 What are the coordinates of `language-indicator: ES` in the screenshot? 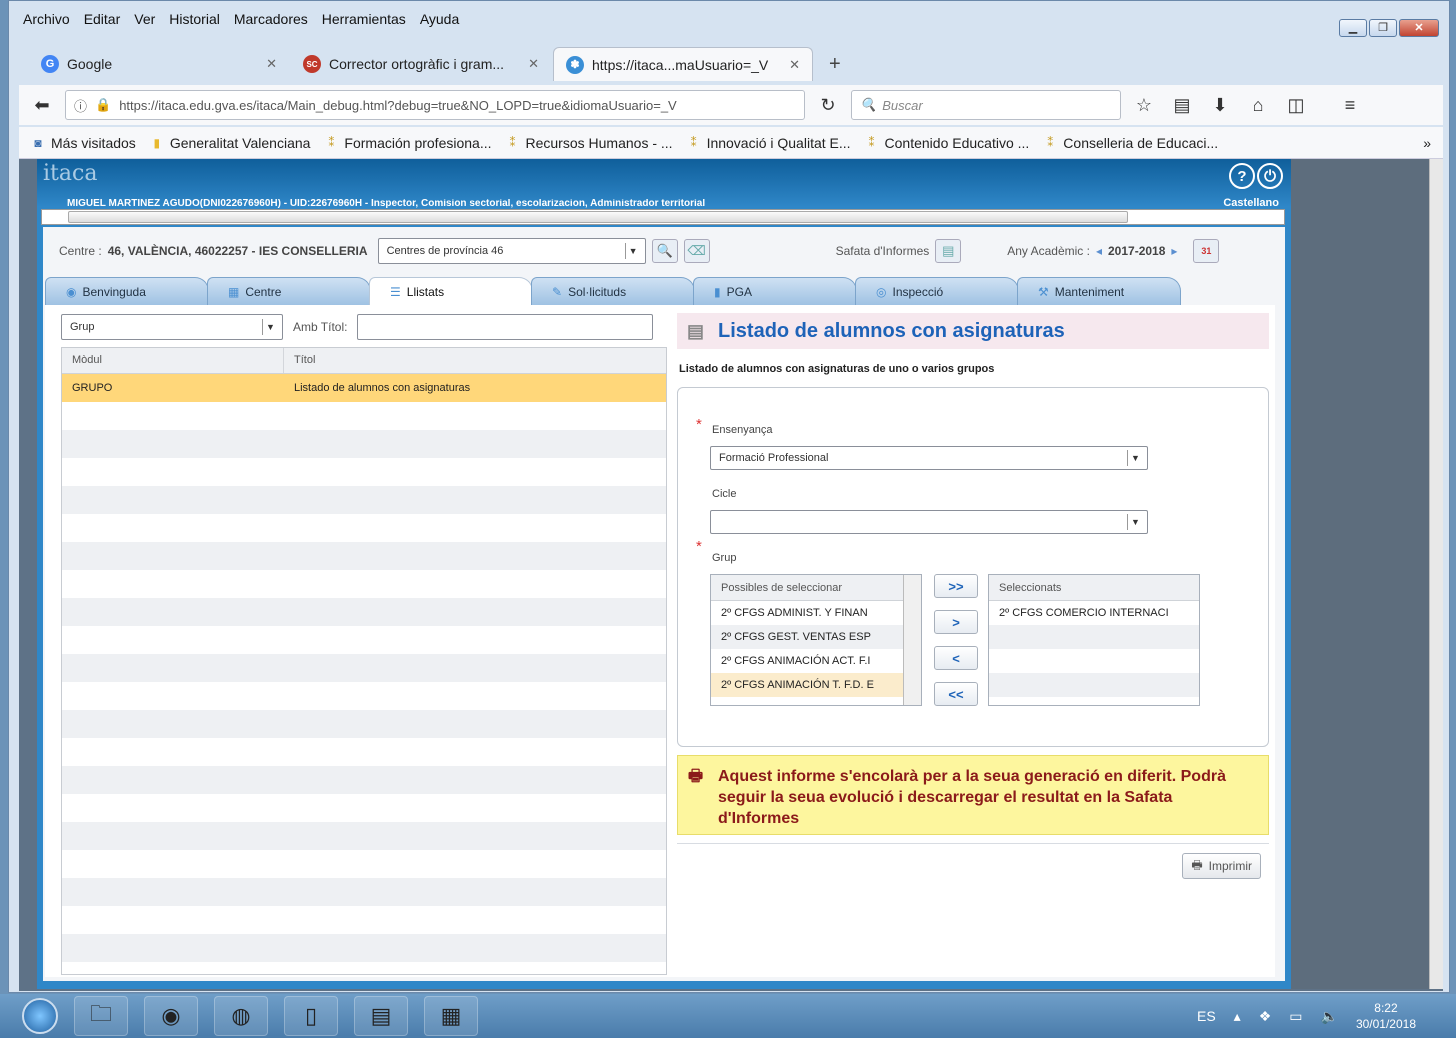 It's located at (1206, 1016).